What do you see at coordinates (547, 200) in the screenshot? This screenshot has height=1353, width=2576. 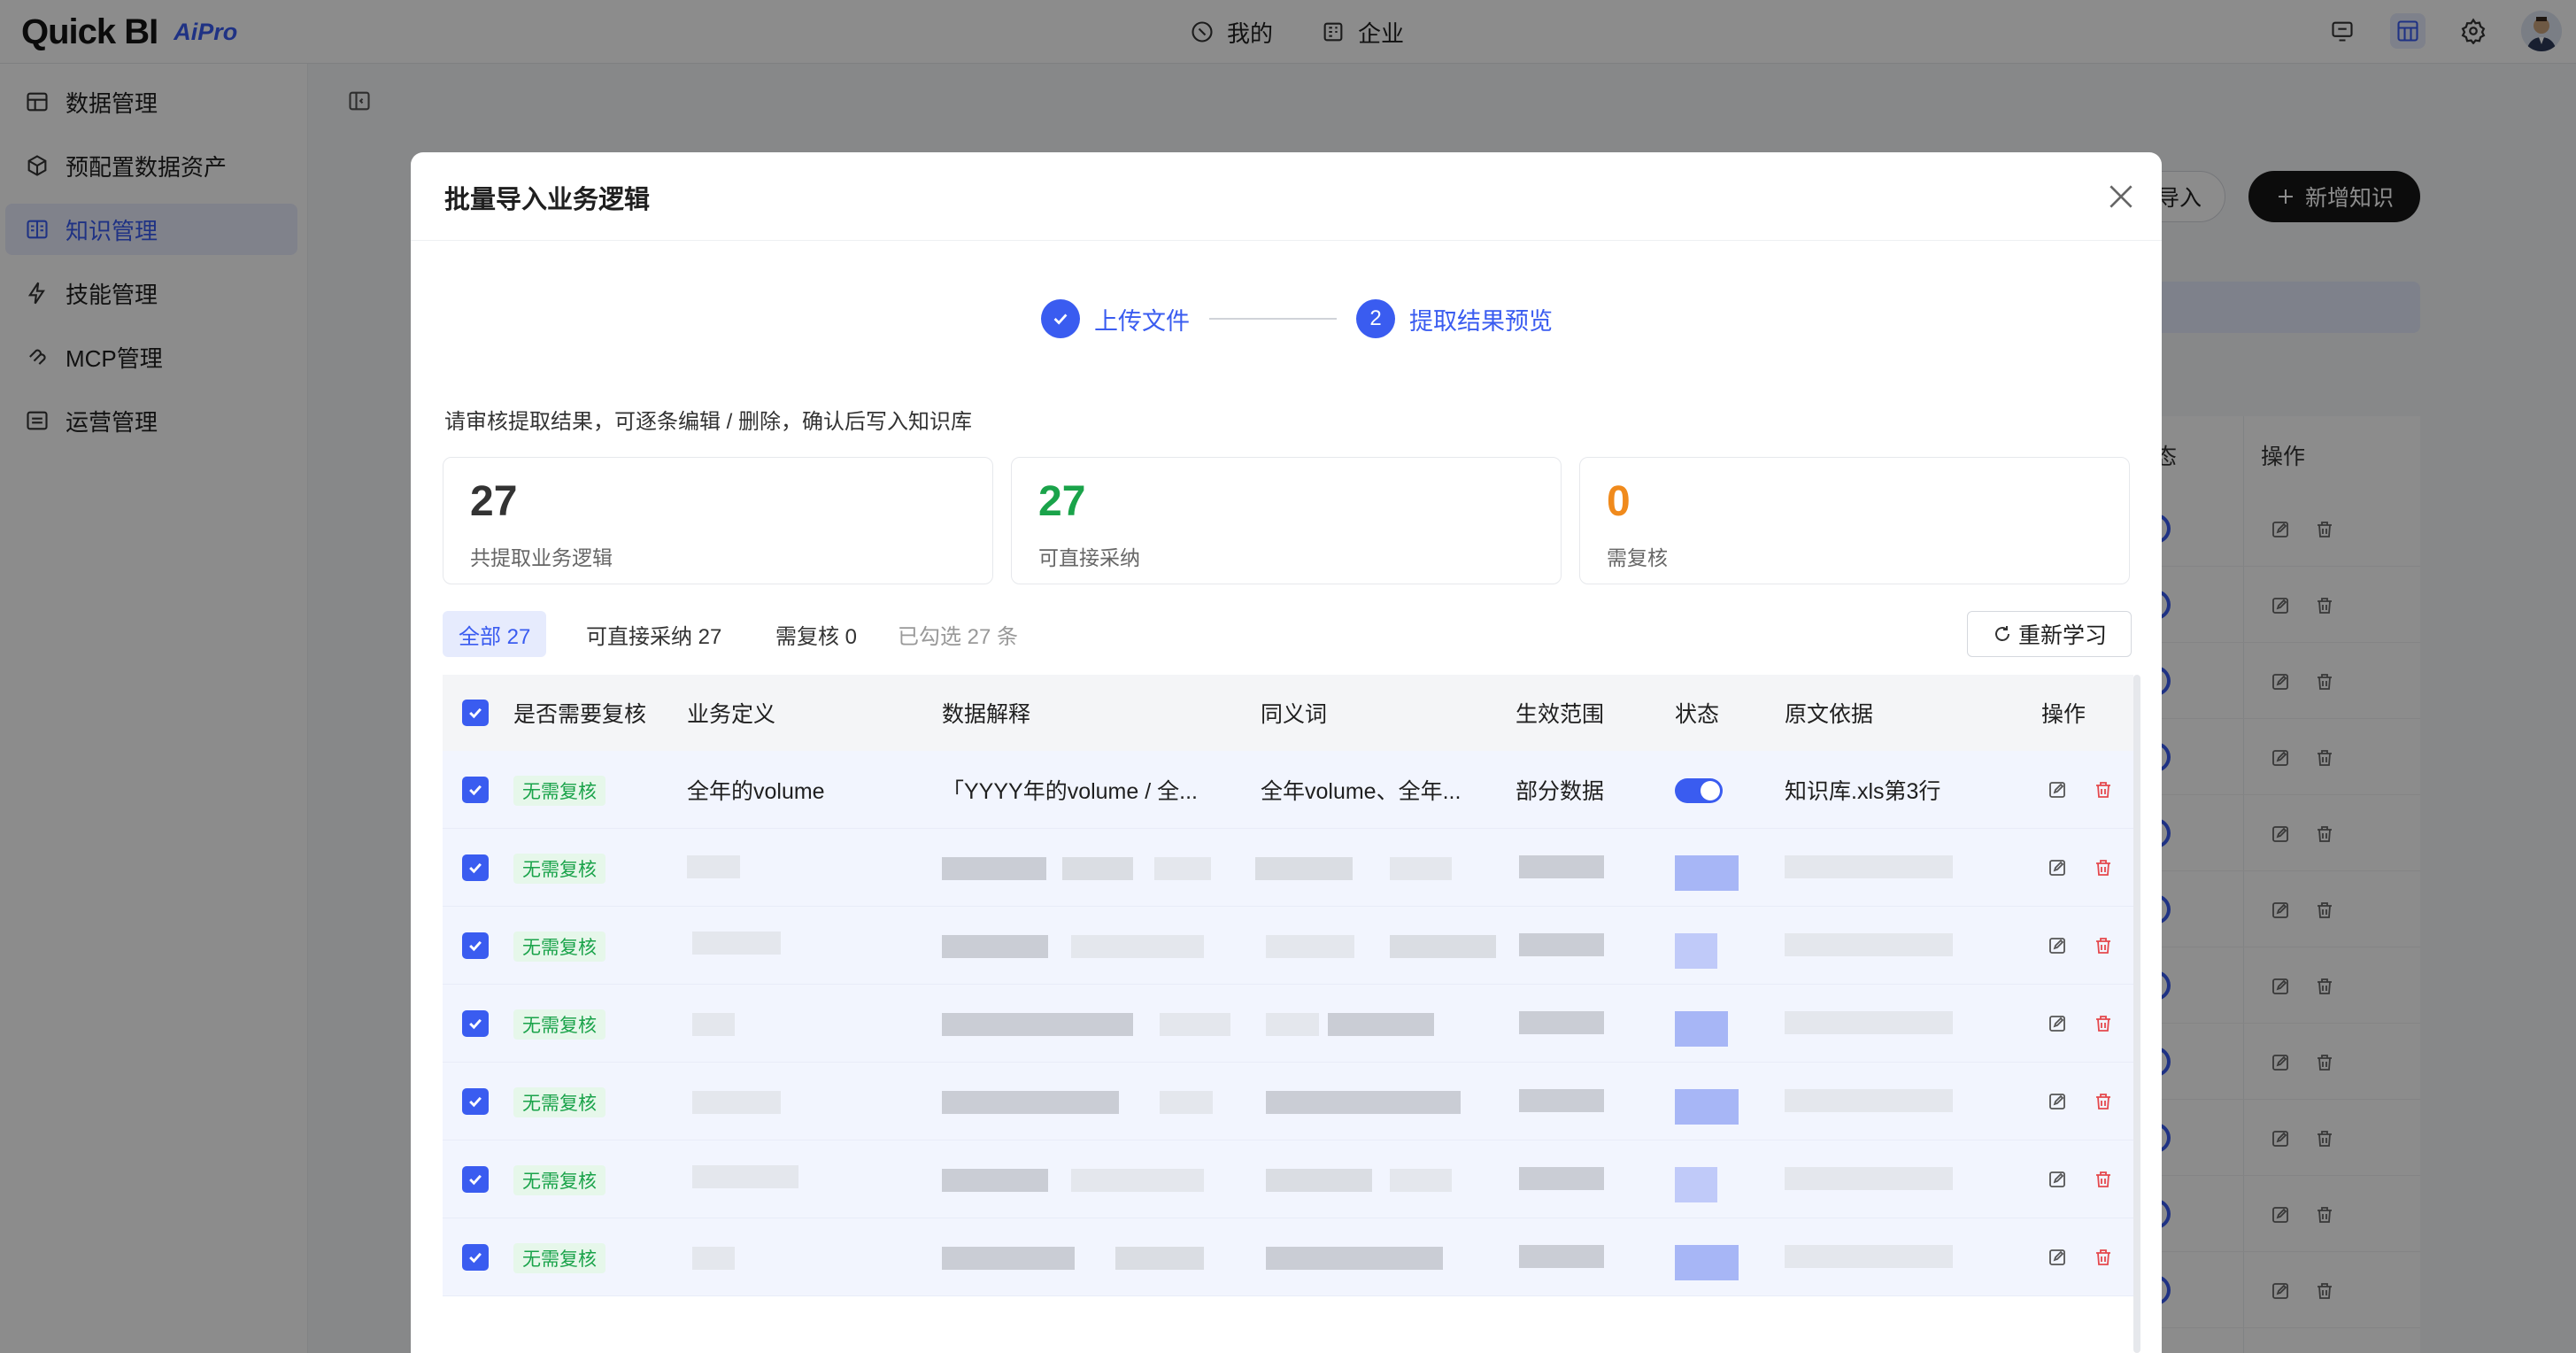 I see `modal-title: 批量导入业务逻辑` at bounding box center [547, 200].